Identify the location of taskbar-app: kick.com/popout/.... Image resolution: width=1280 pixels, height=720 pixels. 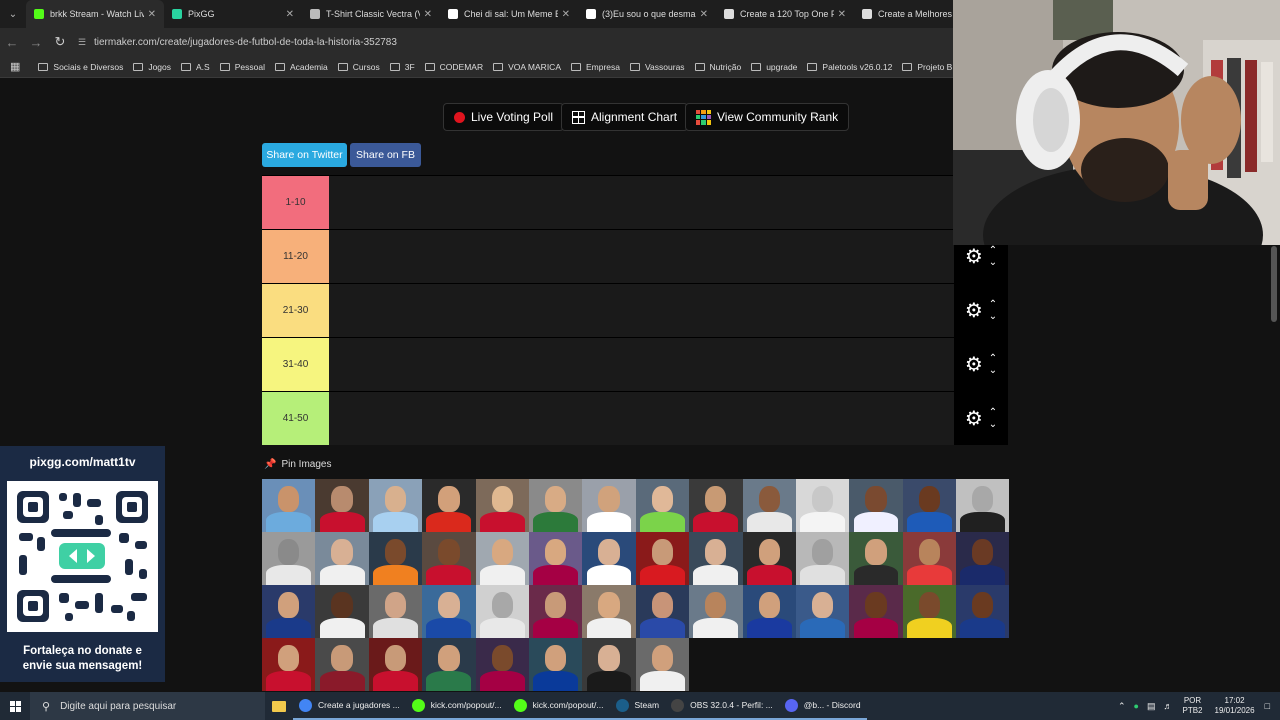
(558, 706).